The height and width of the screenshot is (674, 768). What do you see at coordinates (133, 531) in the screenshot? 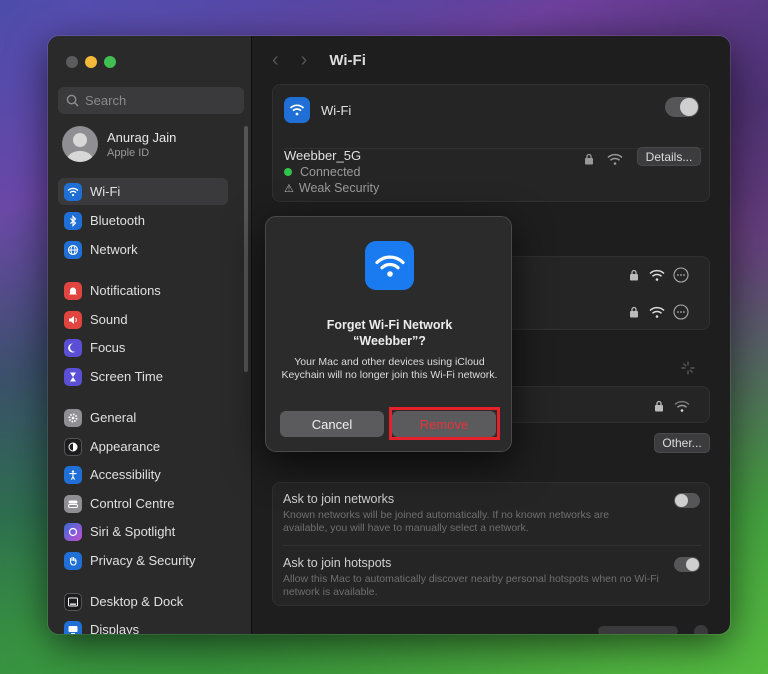
I see `sidebar-item-label: Siri & Spotlight` at bounding box center [133, 531].